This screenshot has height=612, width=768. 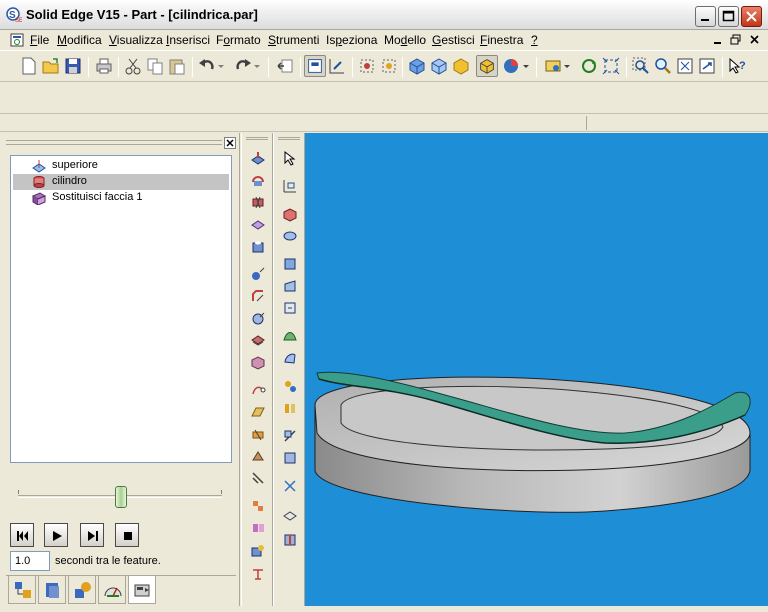 I want to click on save-icon, so click(x=73, y=66).